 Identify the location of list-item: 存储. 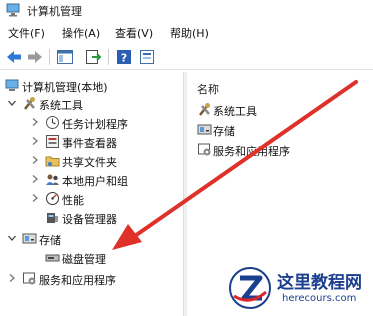
(282, 130).